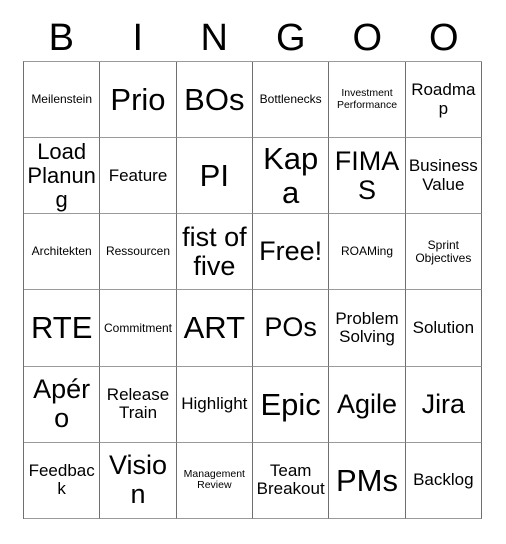  I want to click on bingo-cell: Solution, so click(443, 328).